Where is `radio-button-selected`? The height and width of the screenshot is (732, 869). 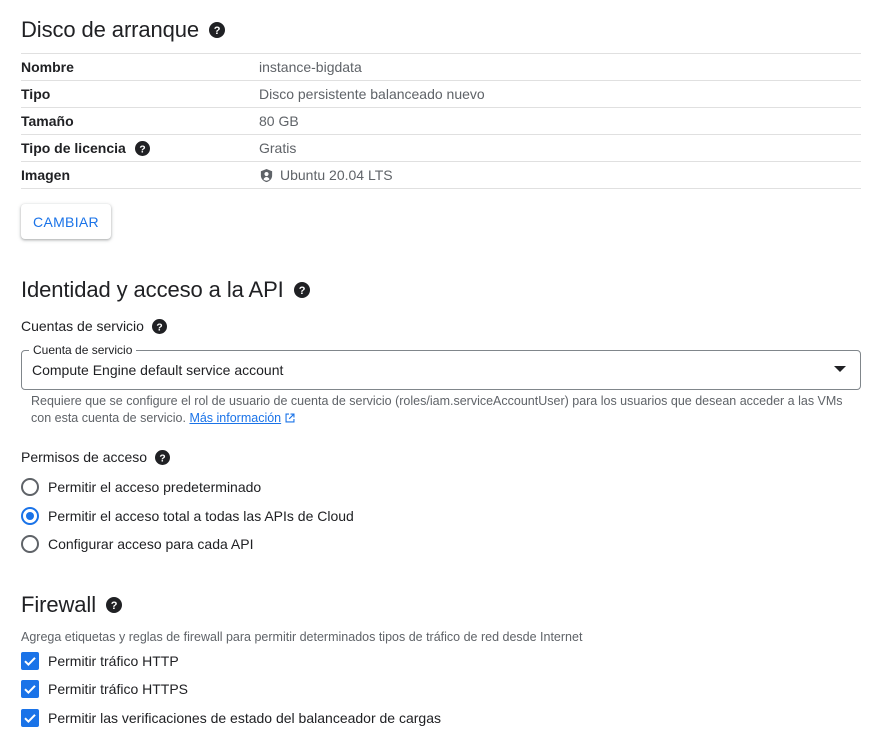
radio-button-selected is located at coordinates (30, 516).